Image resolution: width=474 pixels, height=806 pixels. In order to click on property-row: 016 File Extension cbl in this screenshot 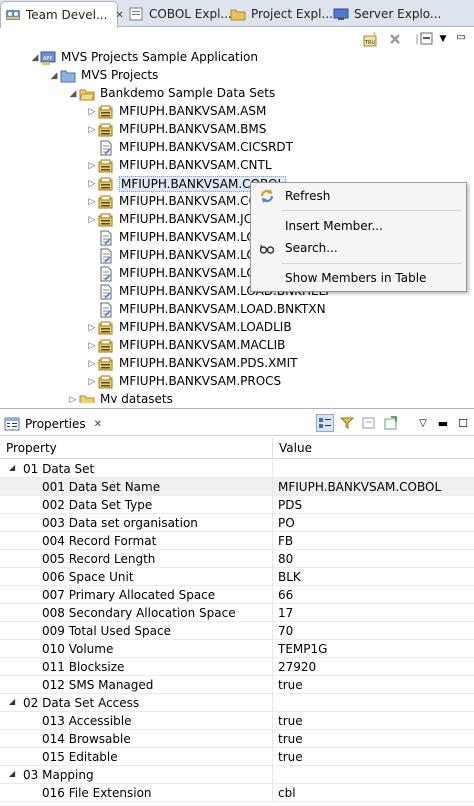, I will do `click(237, 793)`.